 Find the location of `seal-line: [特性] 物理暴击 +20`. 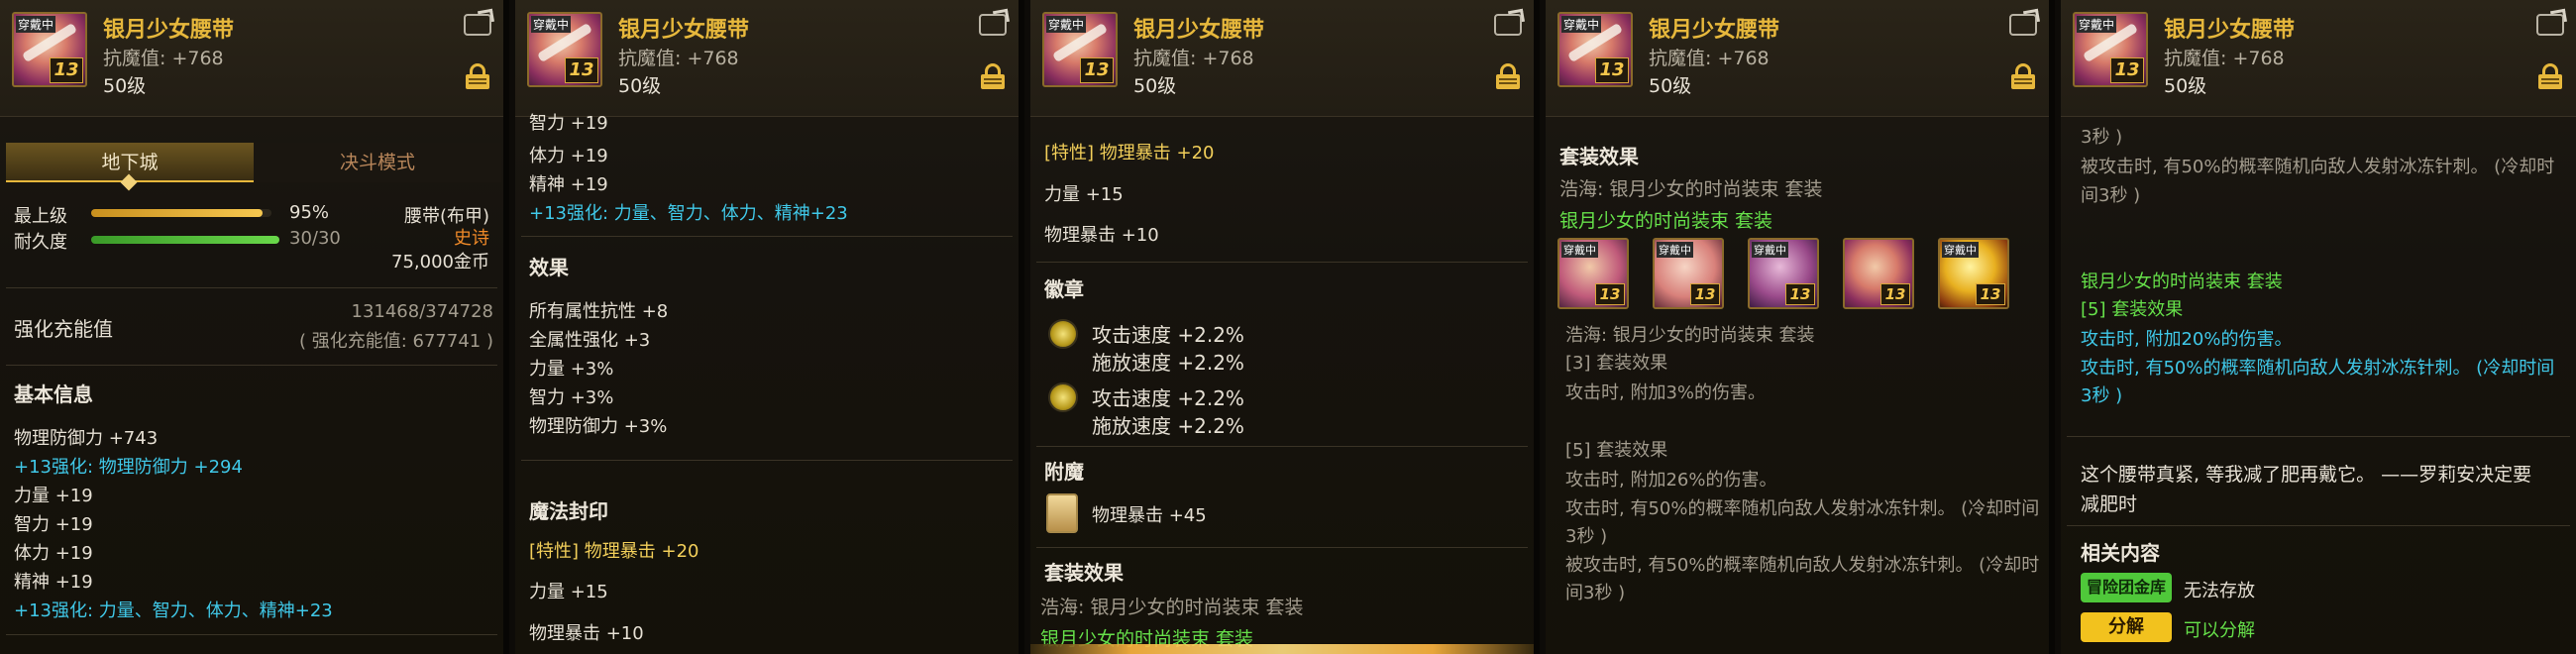

seal-line: [特性] 物理暴击 +20 is located at coordinates (614, 551).